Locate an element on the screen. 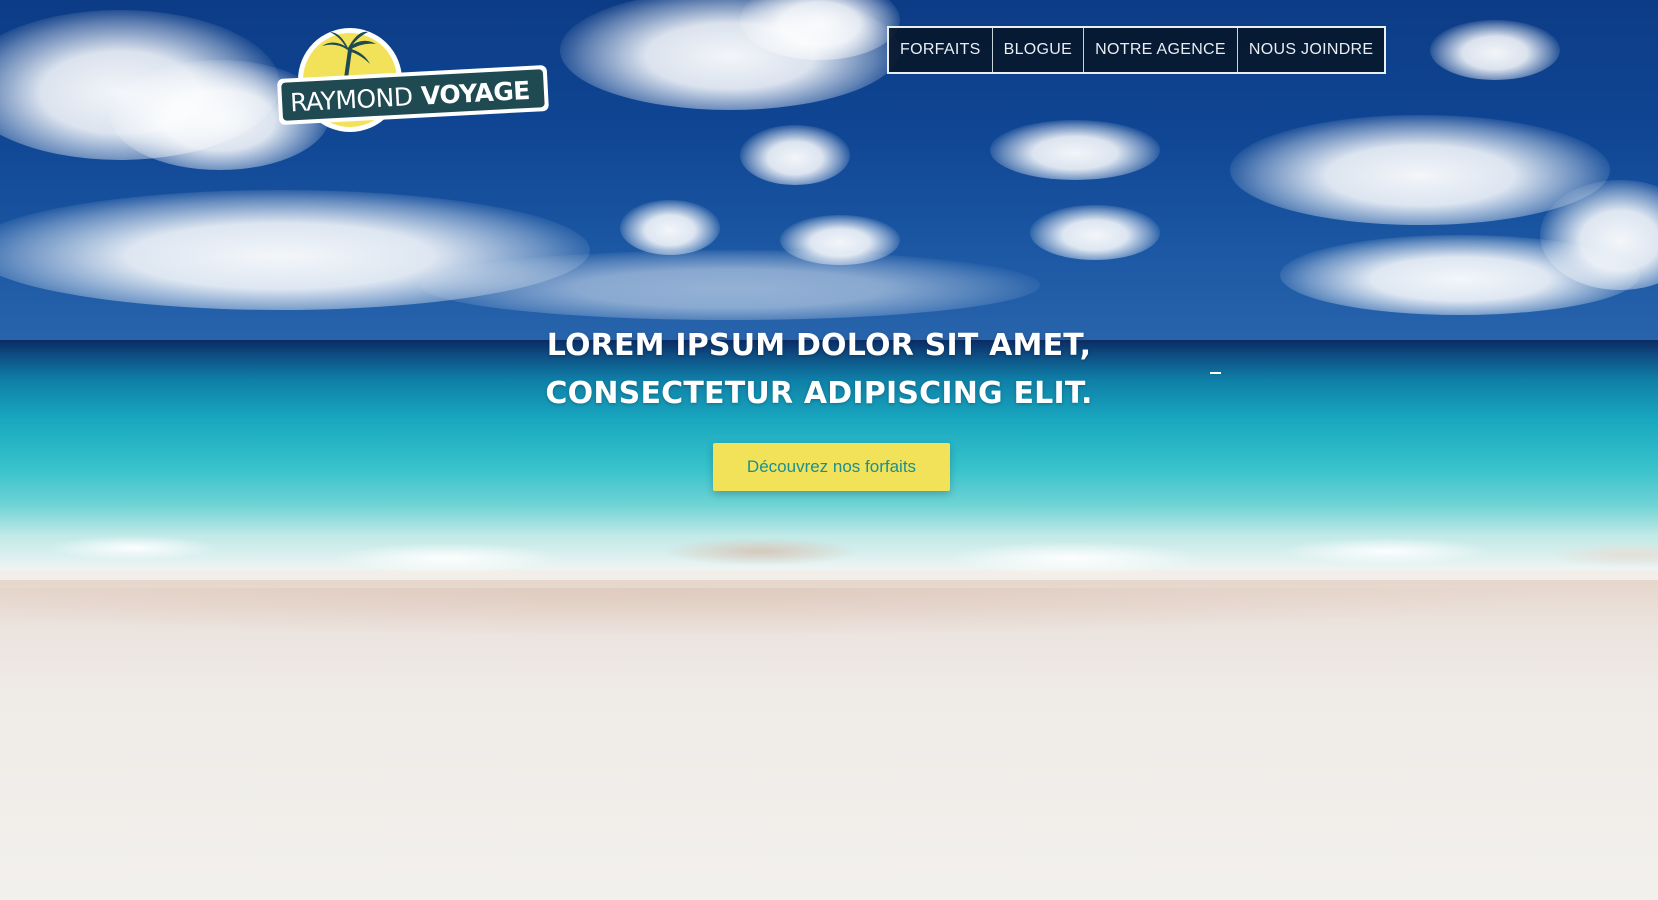 This screenshot has height=900, width=1658. nav-item-forfaits: FORFAITS is located at coordinates (941, 50).